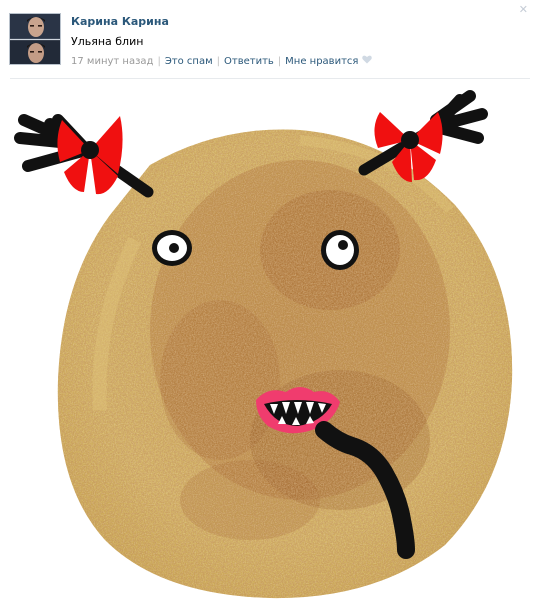 The width and height of the screenshot is (540, 608). I want to click on like-link: Мне нравится, so click(321, 61).